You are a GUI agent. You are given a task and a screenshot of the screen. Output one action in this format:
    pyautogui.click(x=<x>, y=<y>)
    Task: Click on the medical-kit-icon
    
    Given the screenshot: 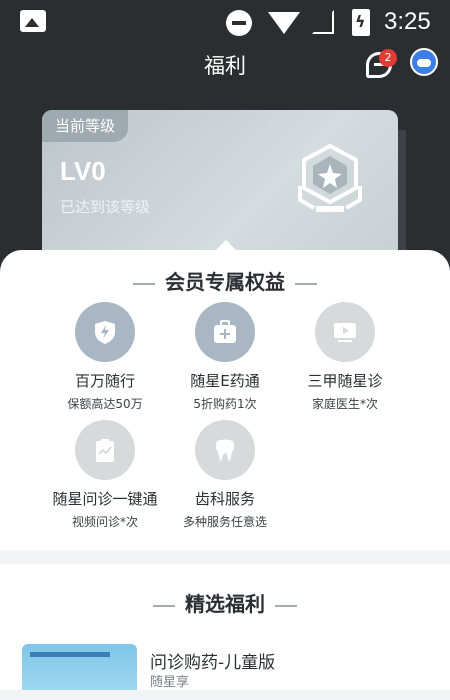 What is the action you would take?
    pyautogui.click(x=225, y=332)
    